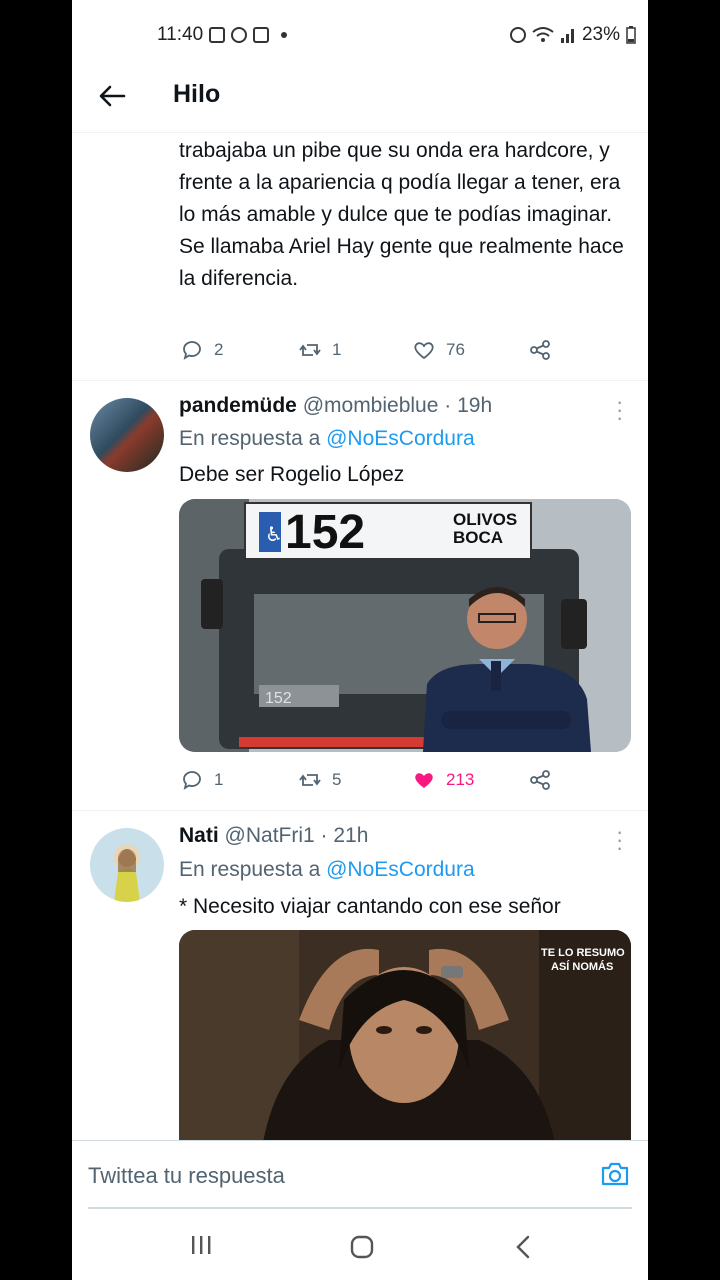 The image size is (720, 1280). I want to click on system-navigation-bar, so click(360, 1245).